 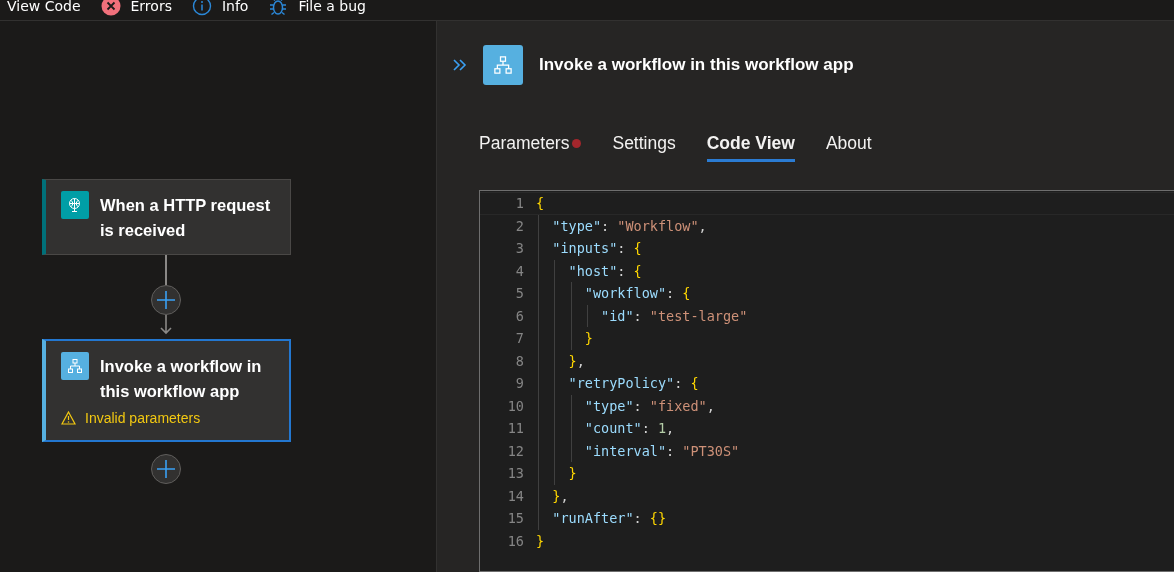 I want to click on line-number: 5, so click(x=519, y=293).